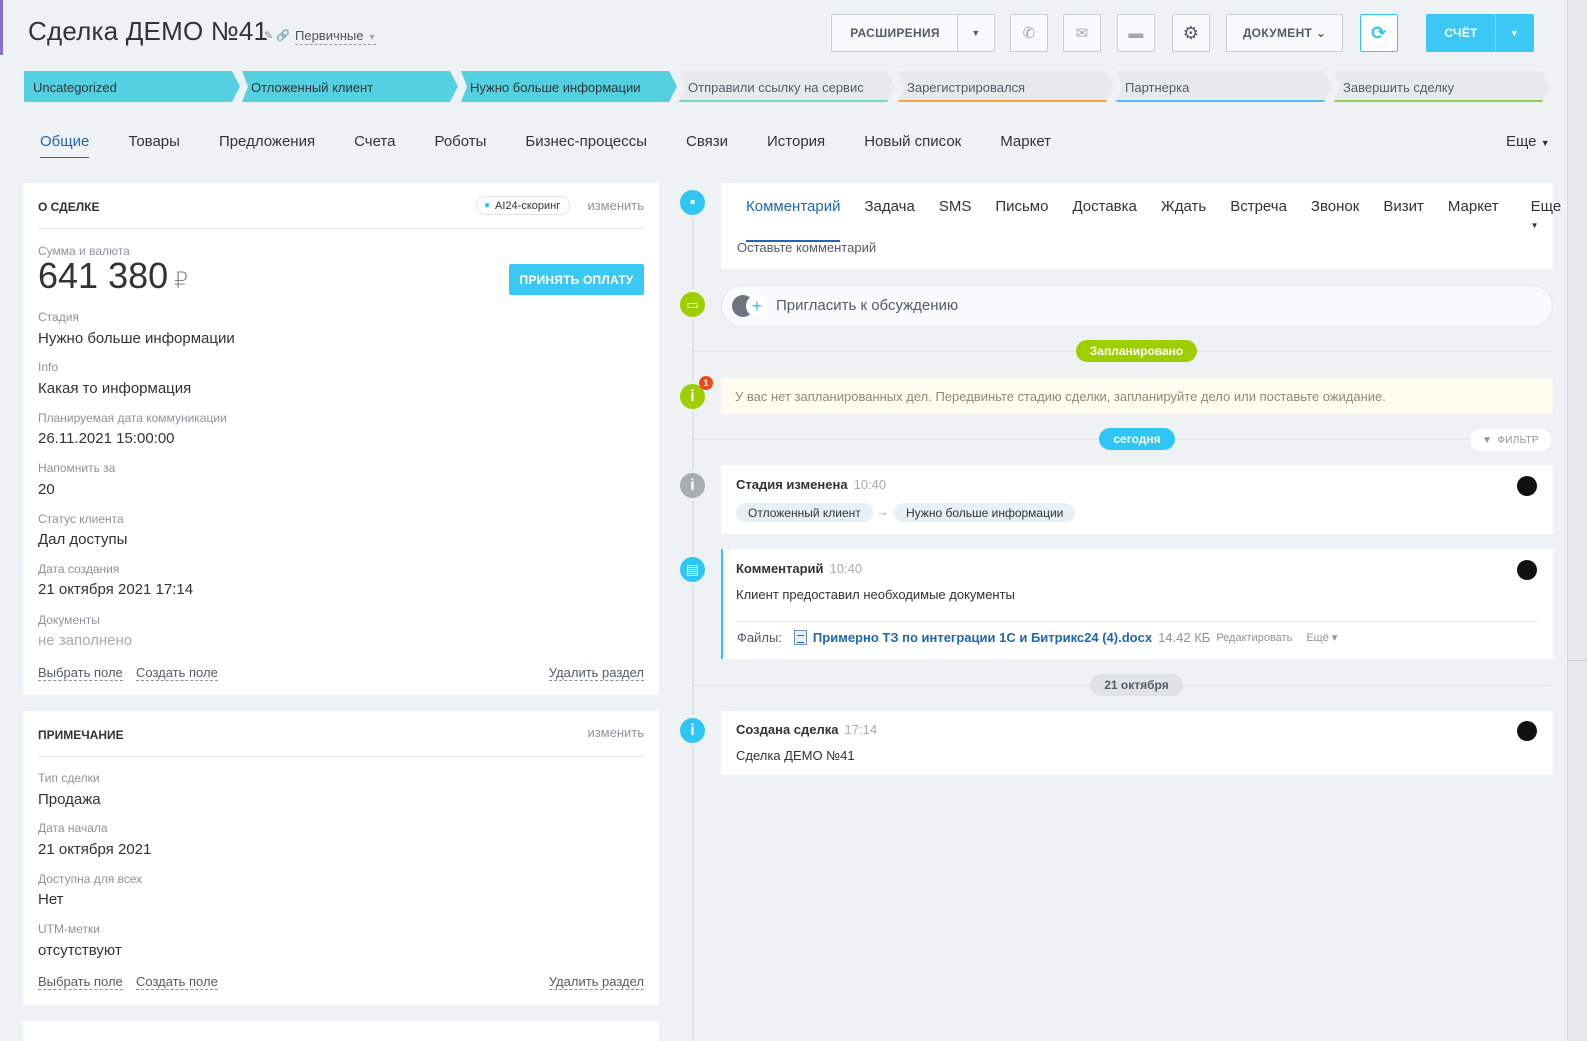 The height and width of the screenshot is (1041, 1587). I want to click on field-label: Напомнить за, so click(77, 468).